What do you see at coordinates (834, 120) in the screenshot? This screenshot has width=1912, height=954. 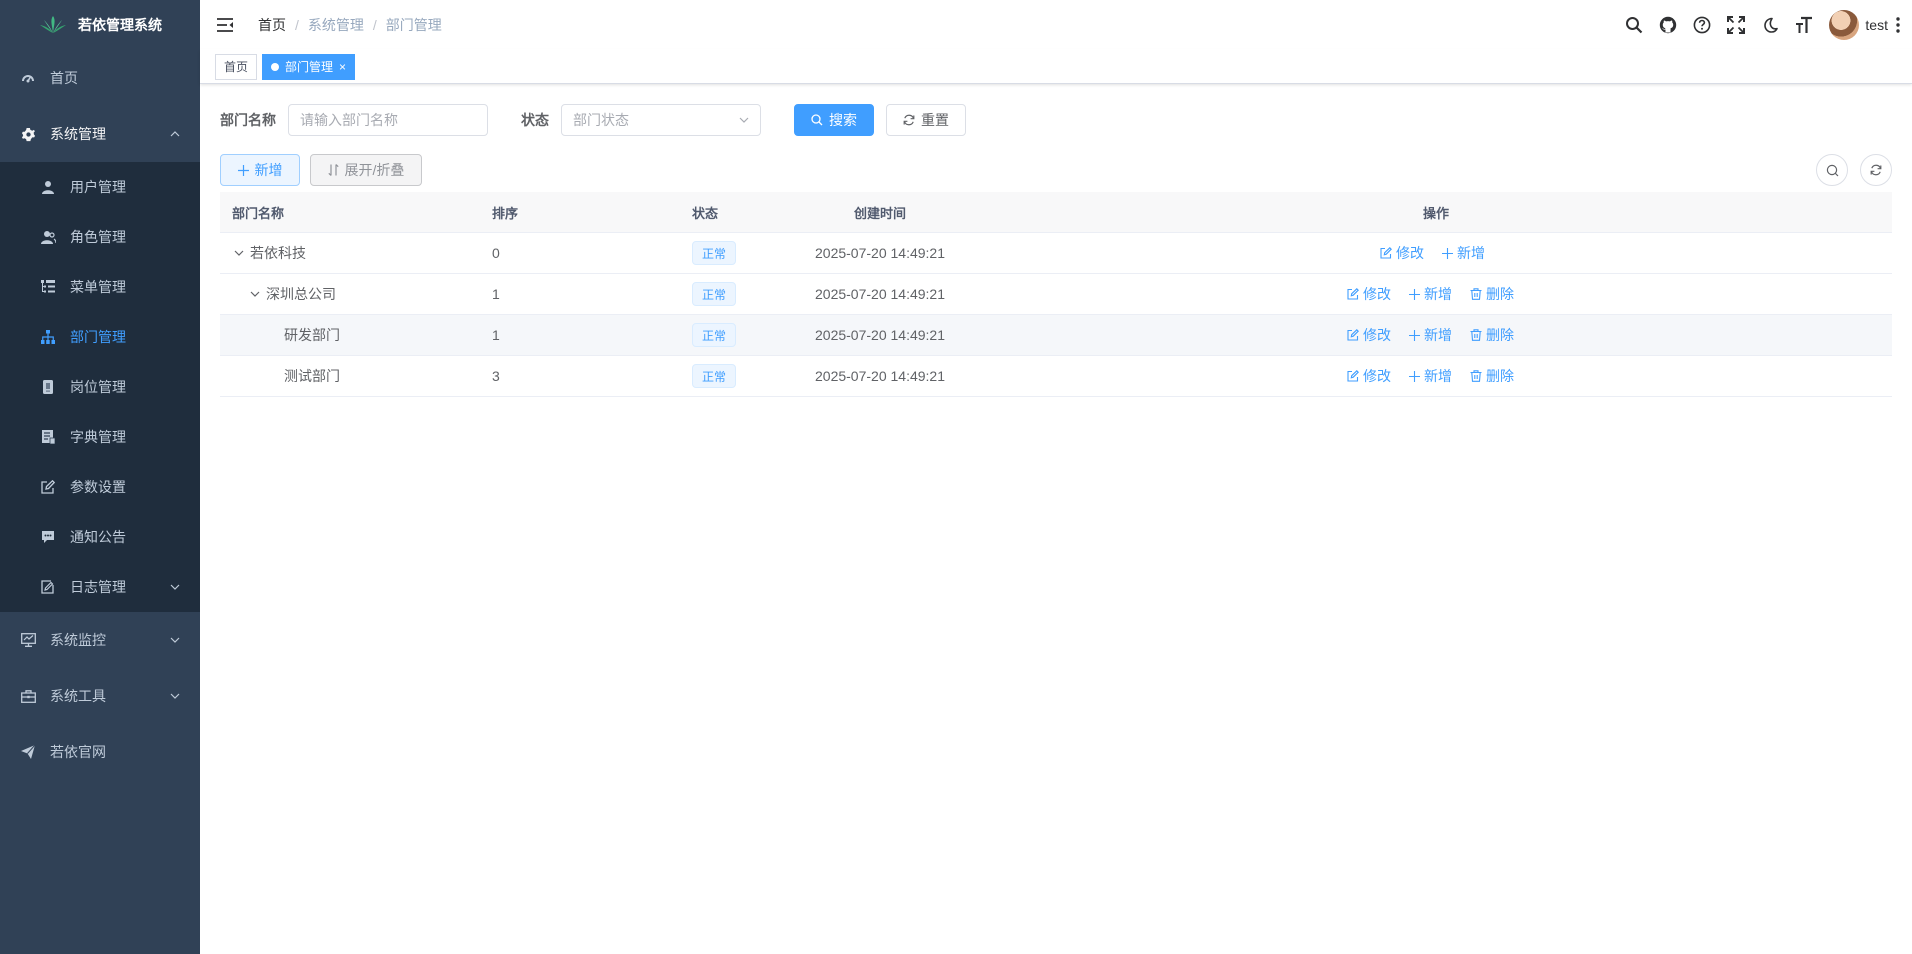 I see `search-button: 搜索` at bounding box center [834, 120].